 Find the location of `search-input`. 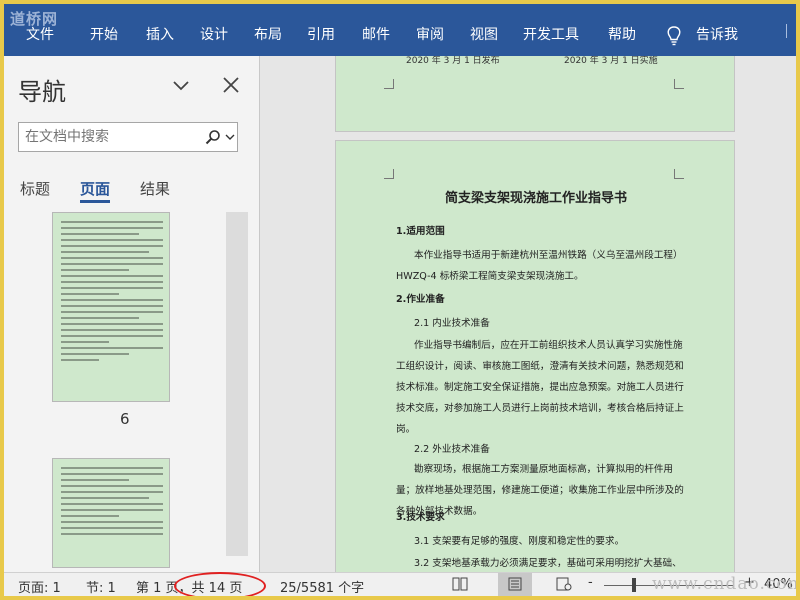

search-input is located at coordinates (110, 137).